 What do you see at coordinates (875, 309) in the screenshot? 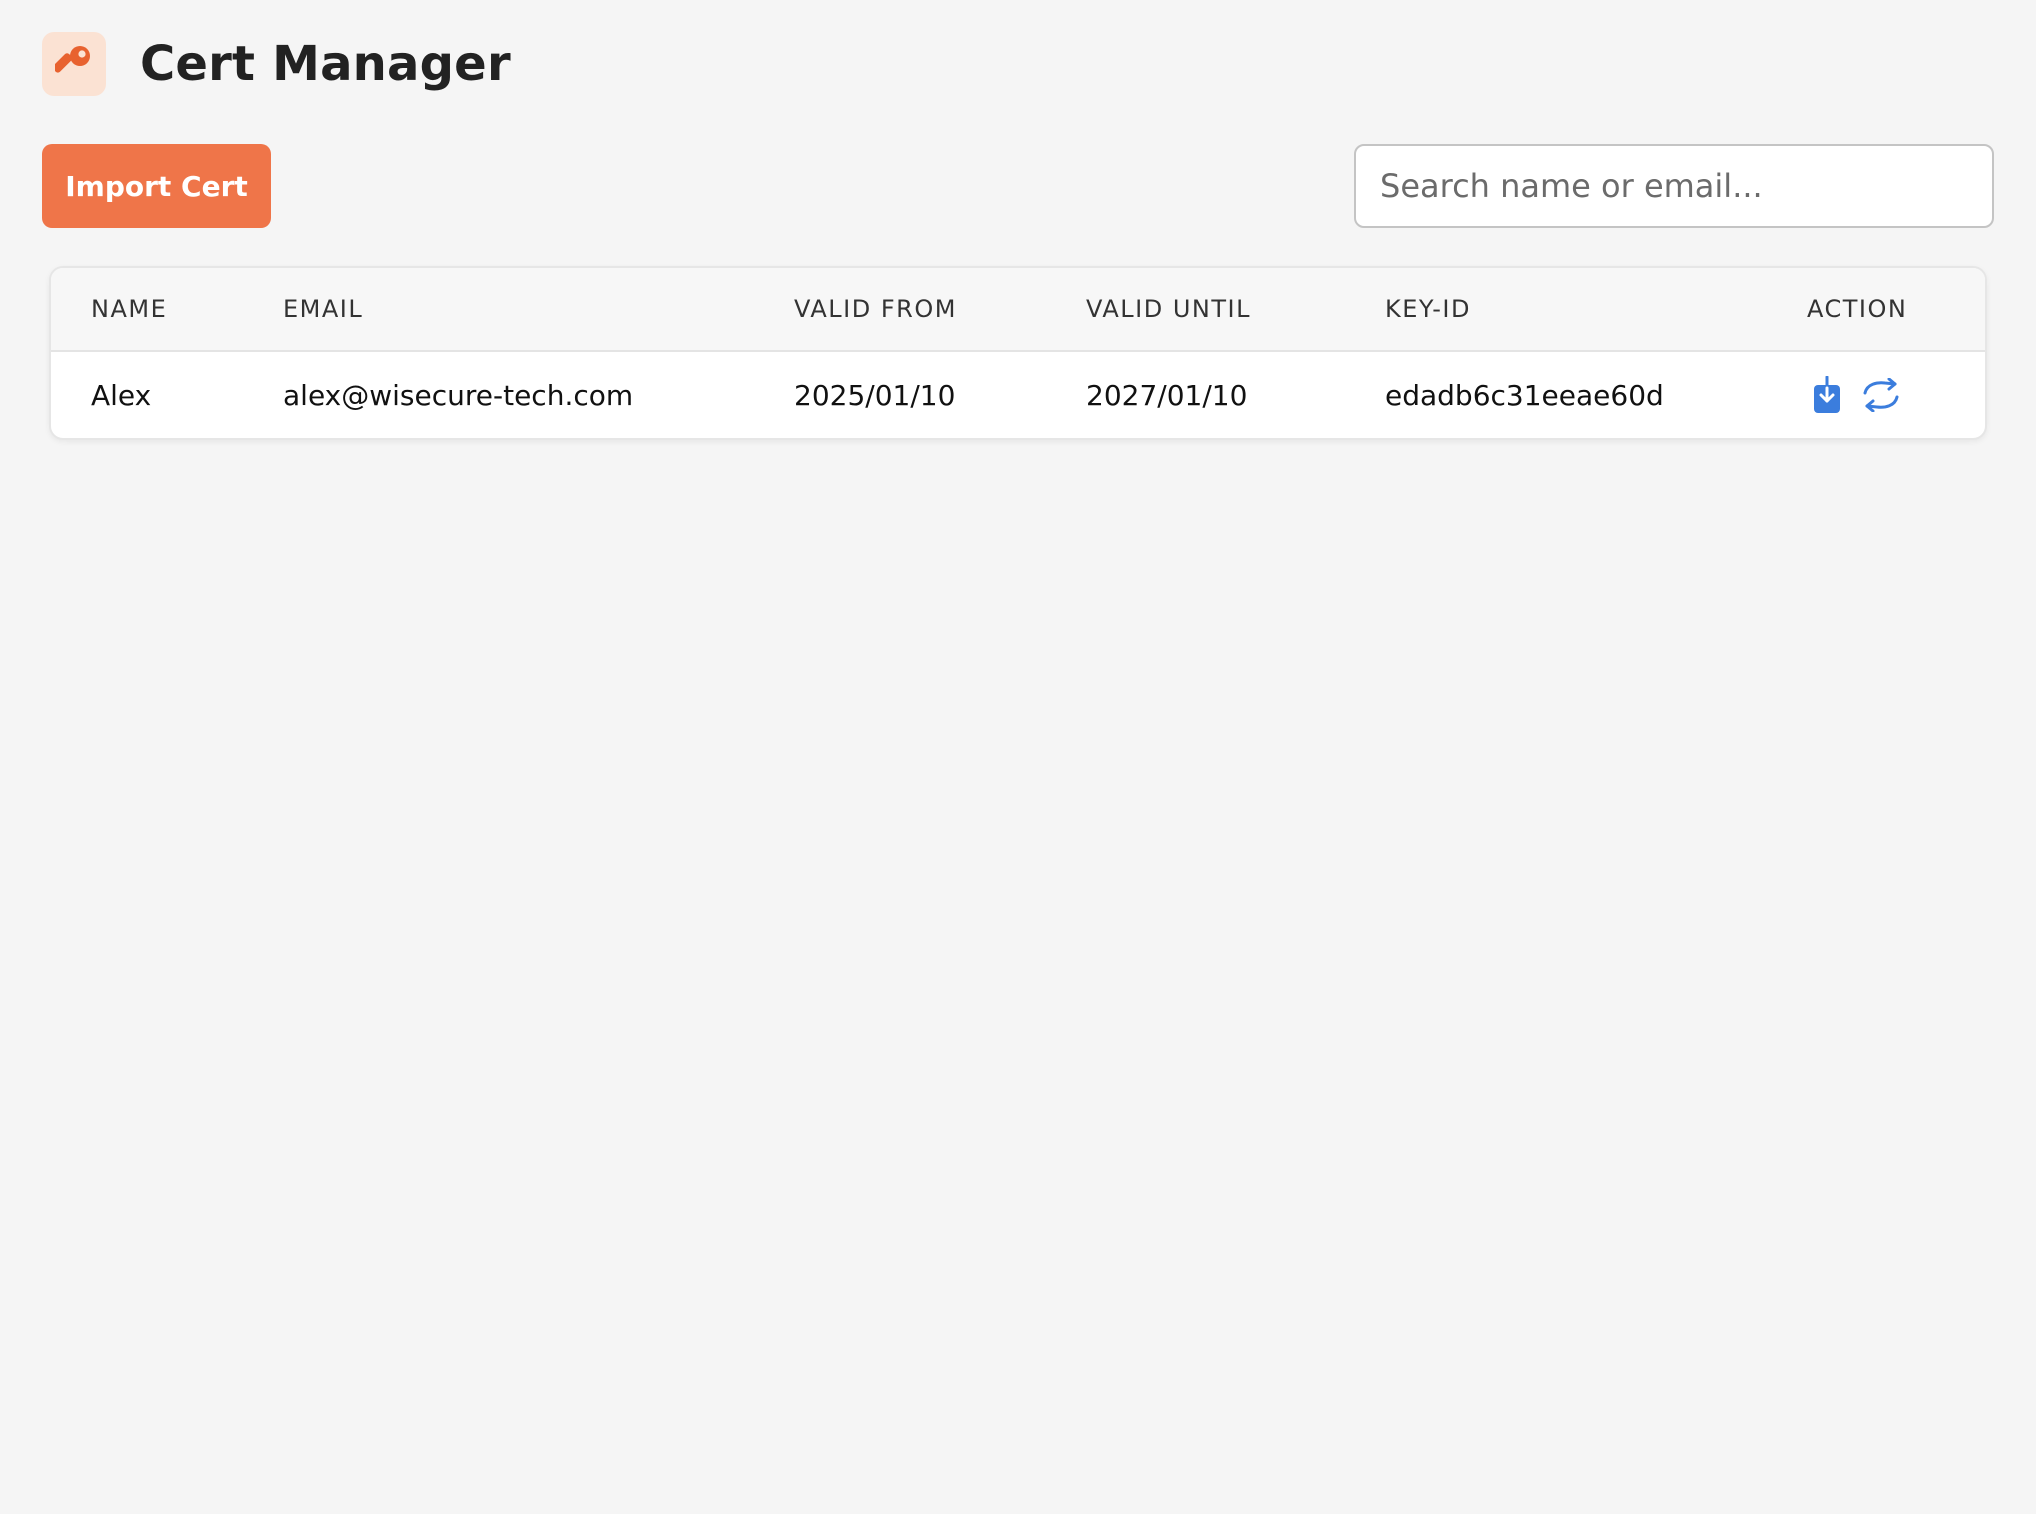
I see `column-header-valid-from: VALID FROM` at bounding box center [875, 309].